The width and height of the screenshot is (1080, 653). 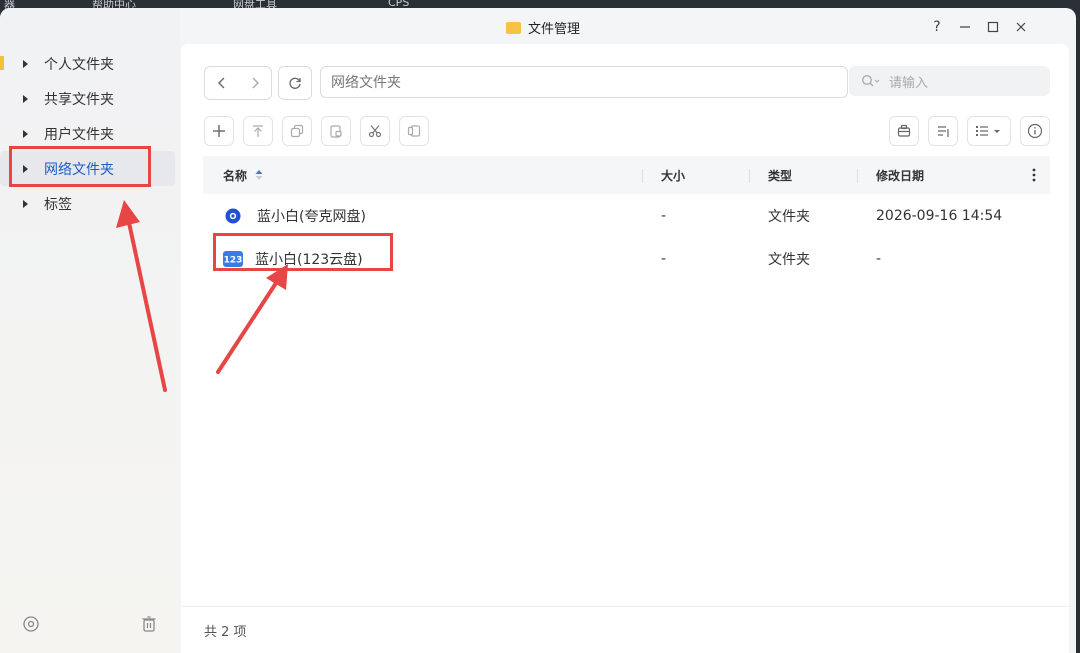 I want to click on action-toolbar, so click(x=627, y=132).